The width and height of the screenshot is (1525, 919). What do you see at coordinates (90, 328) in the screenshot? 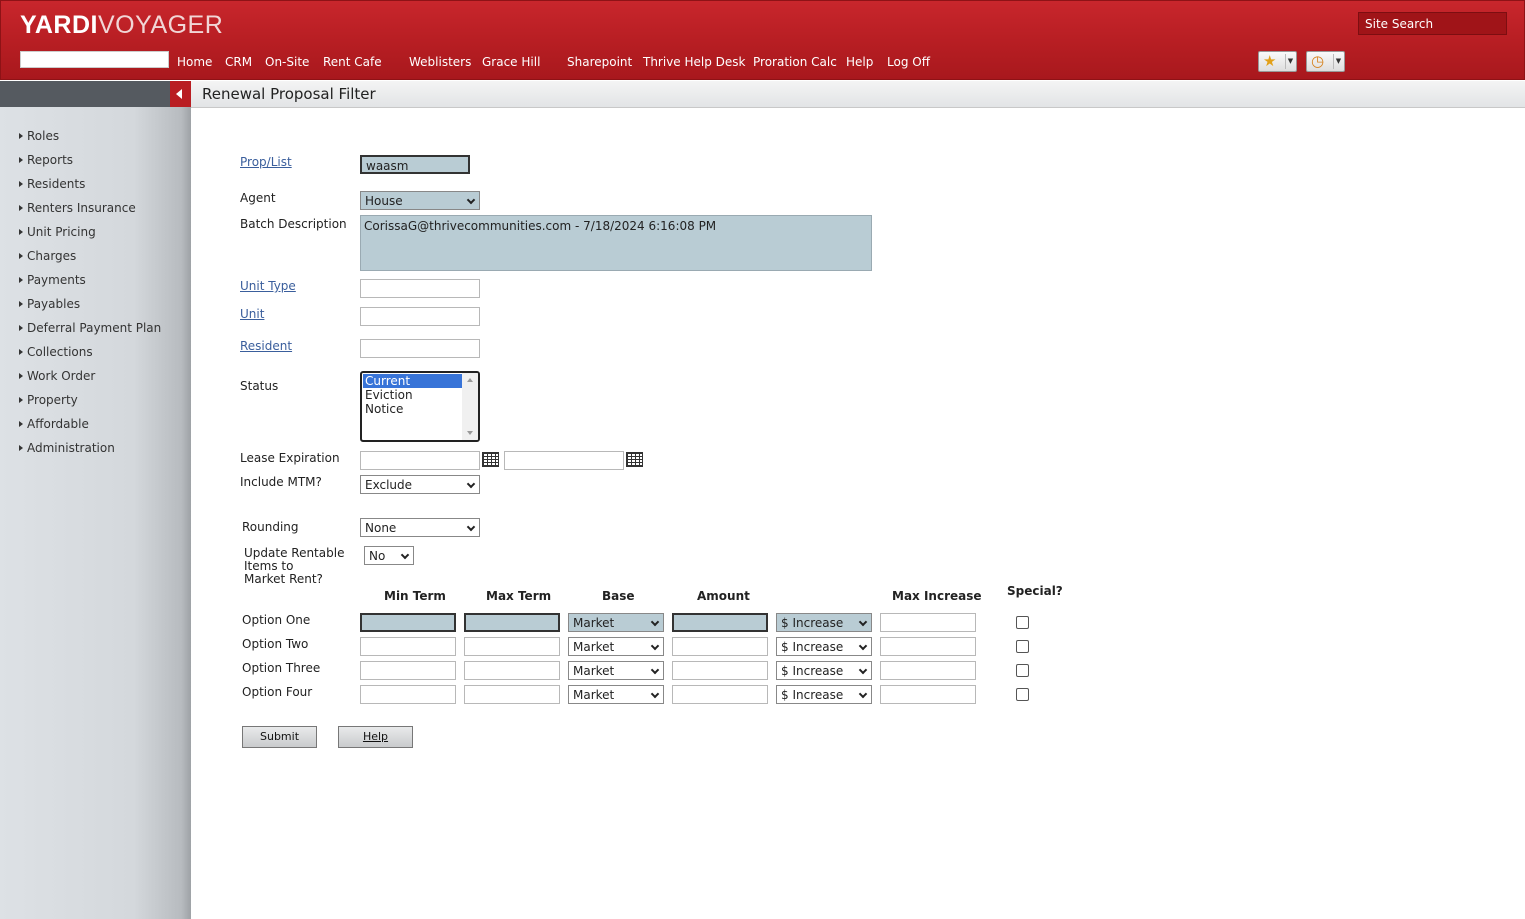
I see `sidebar-item-deferral-payment-plan: Deferral Payment Plan` at bounding box center [90, 328].